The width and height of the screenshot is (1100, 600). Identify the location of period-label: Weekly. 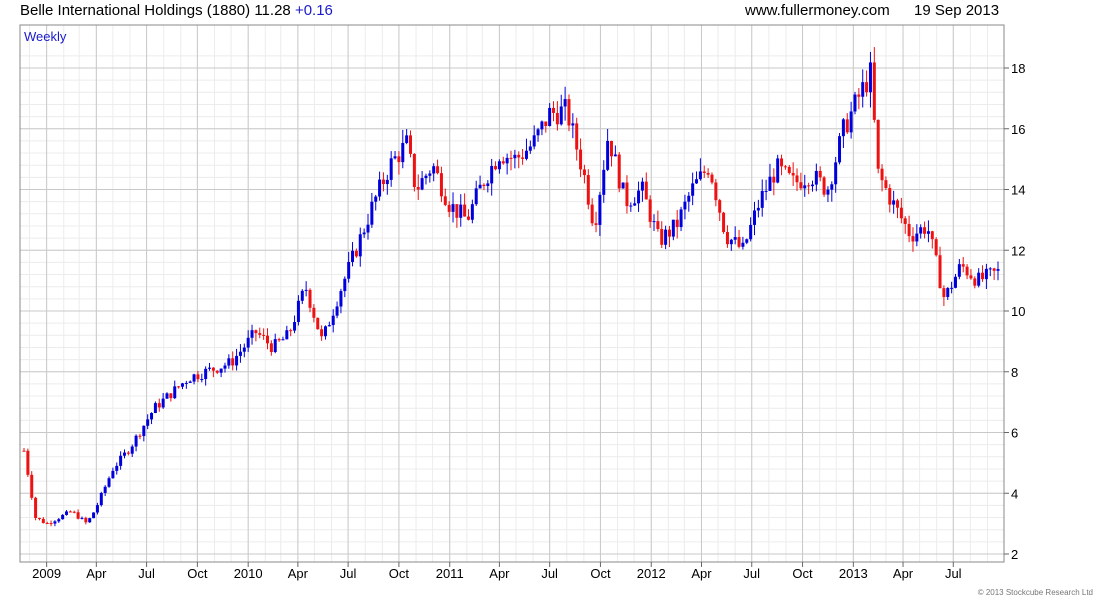
(45, 36).